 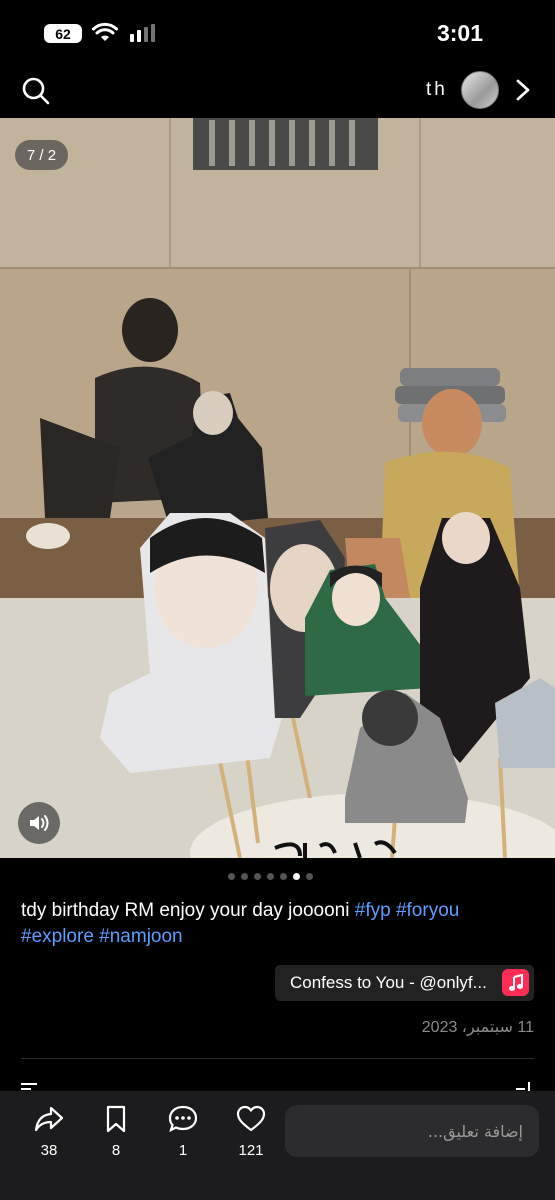 What do you see at coordinates (459, 33) in the screenshot?
I see `clock: 3:01` at bounding box center [459, 33].